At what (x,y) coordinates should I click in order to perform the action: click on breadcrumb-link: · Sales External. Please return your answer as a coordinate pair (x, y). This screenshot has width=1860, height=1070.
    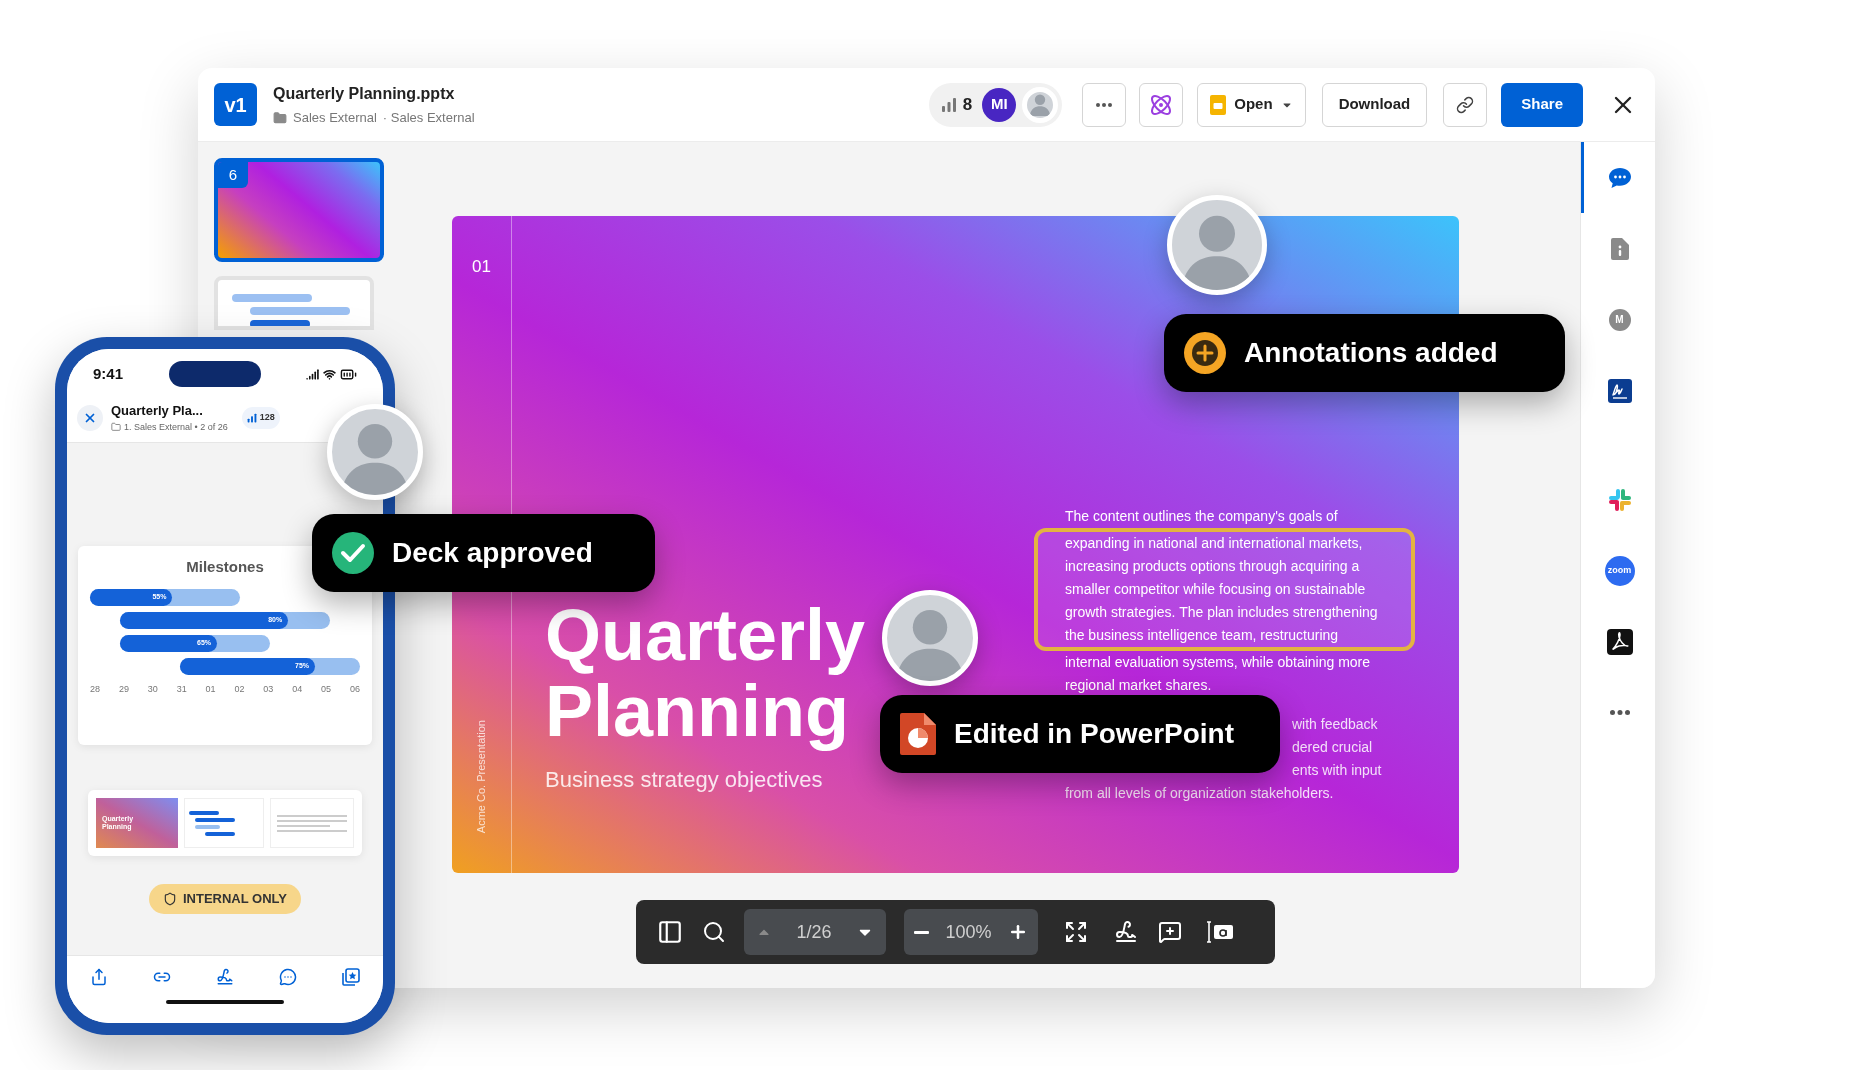
    Looking at the image, I should click on (428, 117).